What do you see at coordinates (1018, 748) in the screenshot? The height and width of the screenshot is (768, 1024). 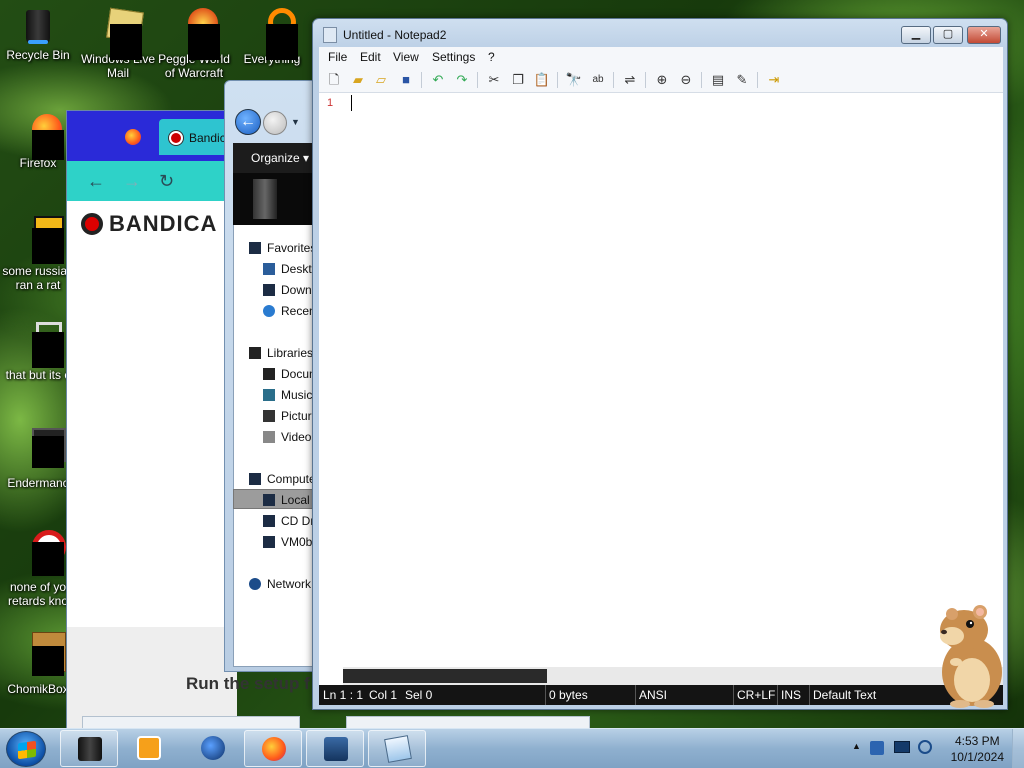 I see `show-desktop-button` at bounding box center [1018, 748].